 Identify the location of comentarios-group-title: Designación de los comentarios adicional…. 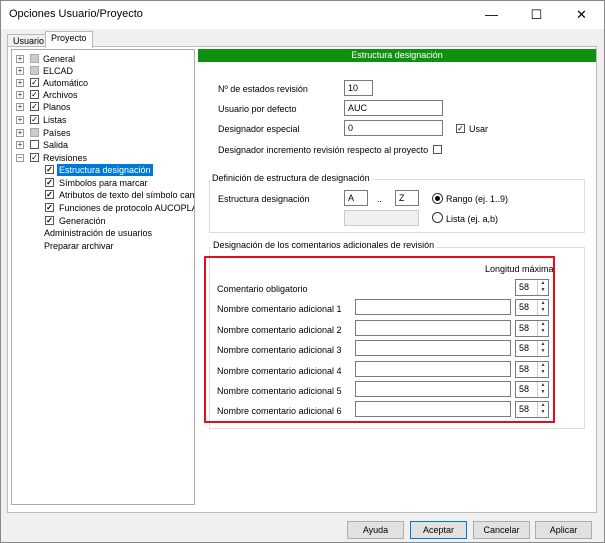
(324, 245).